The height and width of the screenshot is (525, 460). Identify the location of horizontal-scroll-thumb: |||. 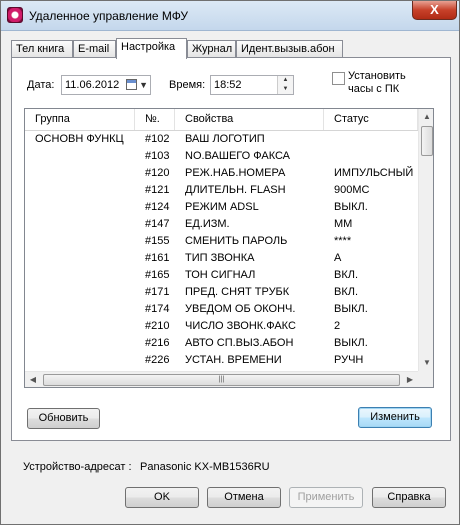
(221, 380).